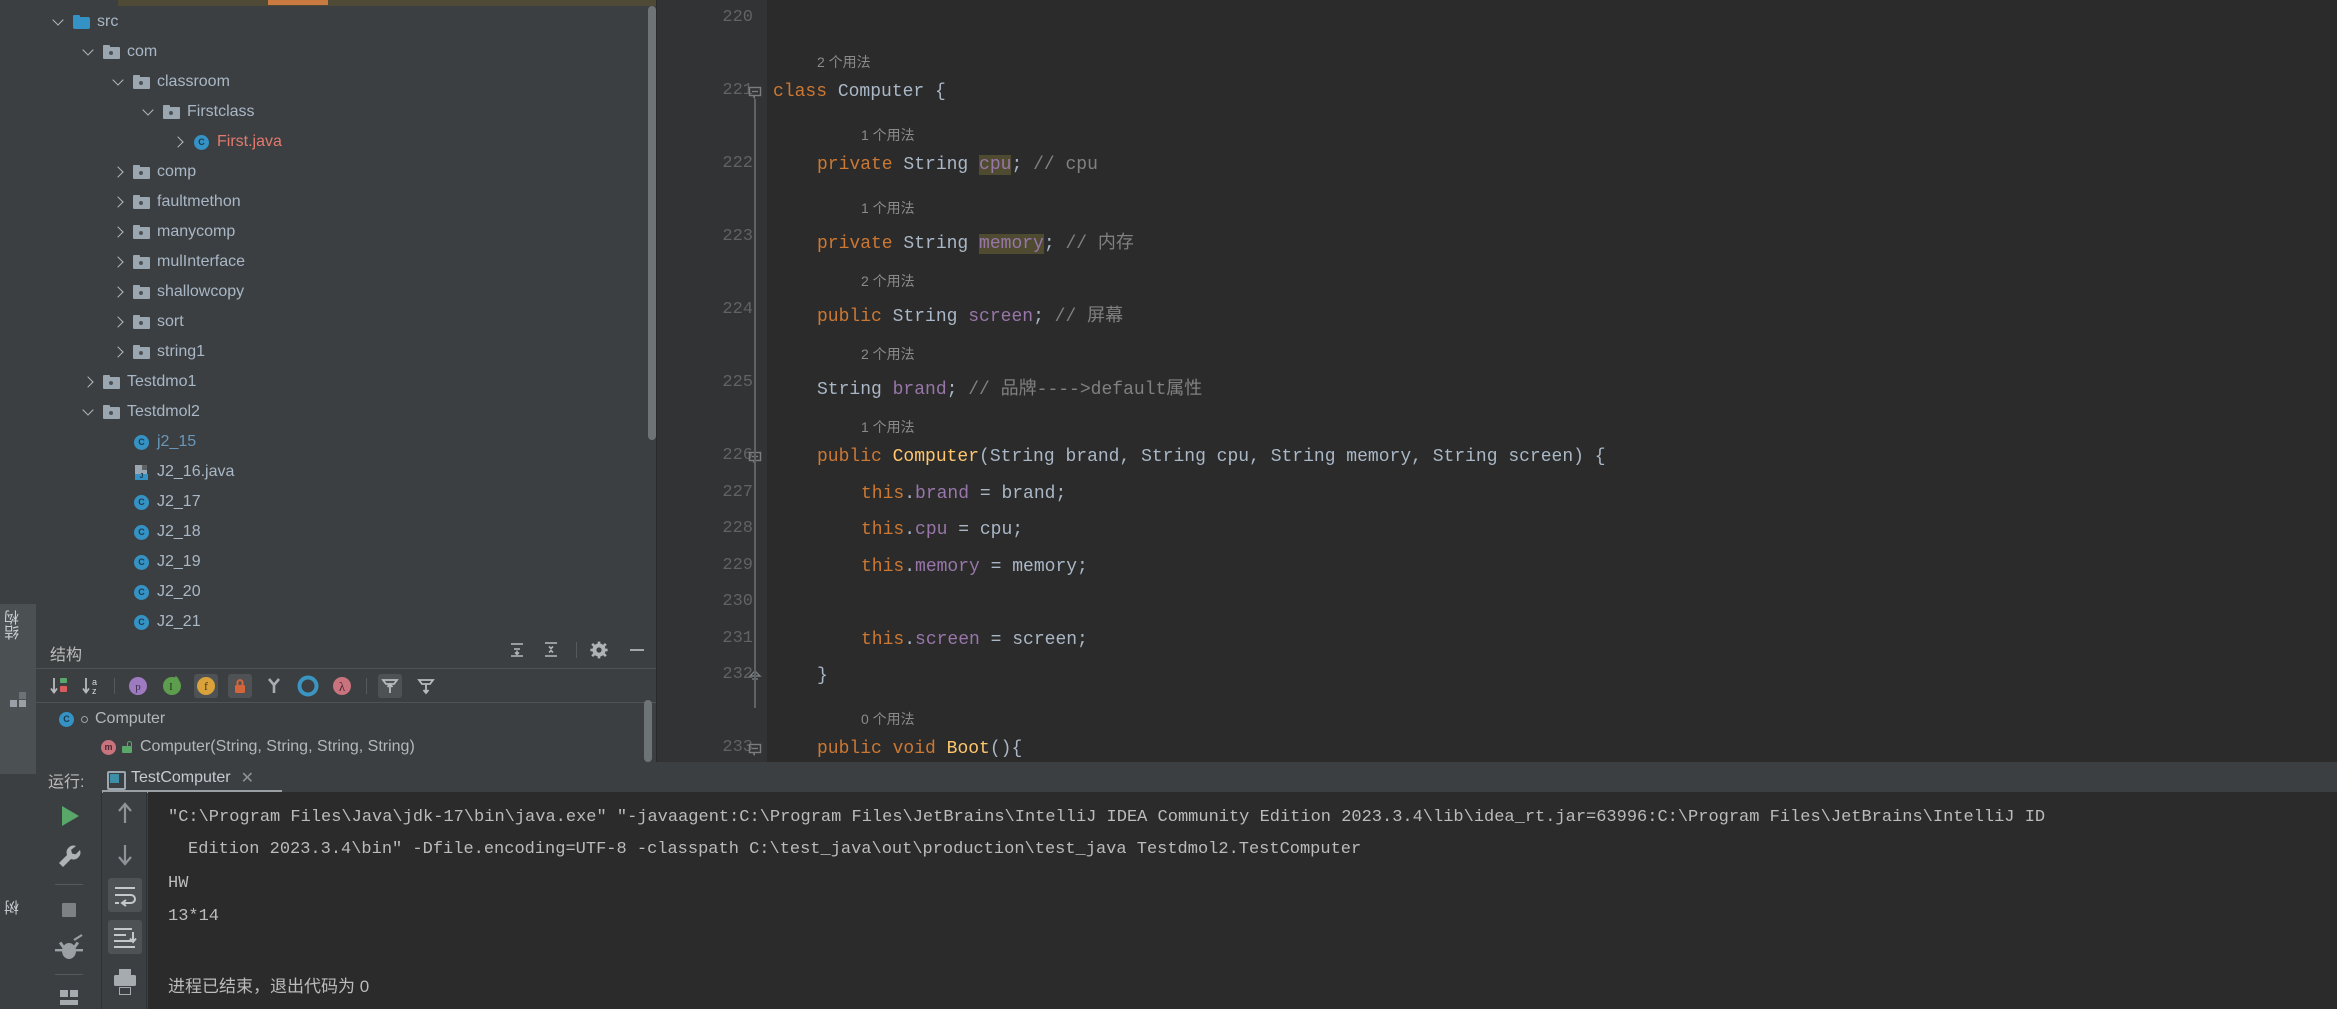  Describe the element at coordinates (974, 640) in the screenshot. I see `code-line: this.screen = screen;` at that location.